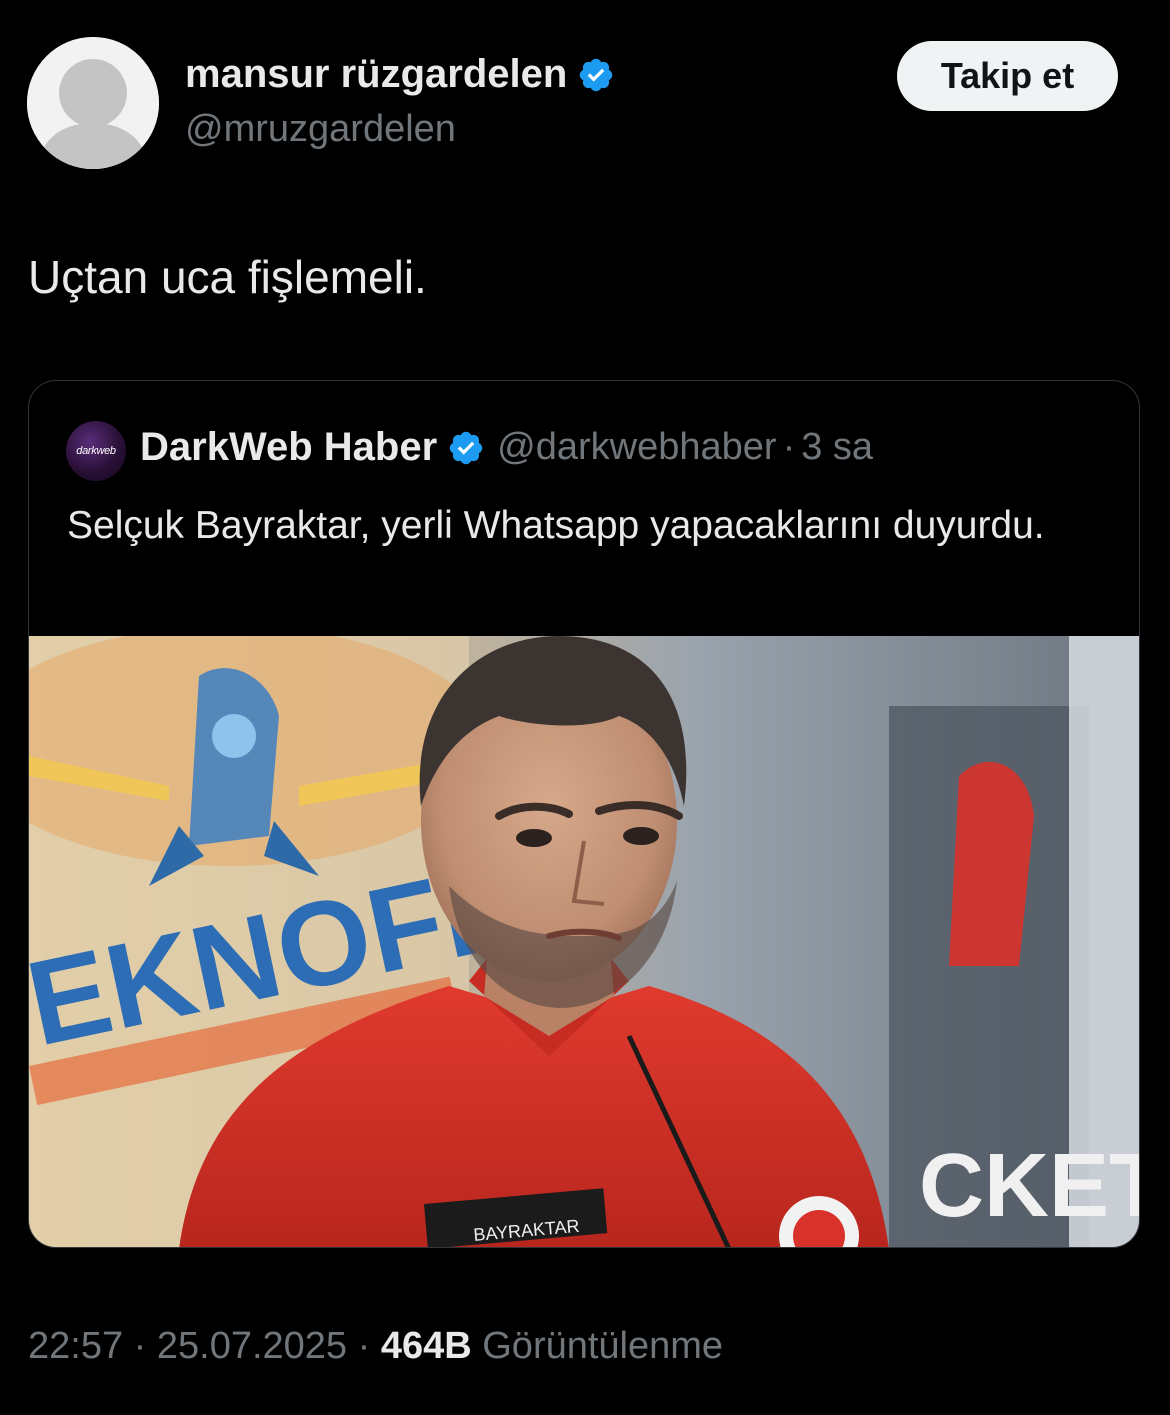 The width and height of the screenshot is (1170, 1415). Describe the element at coordinates (603, 1346) in the screenshot. I see `views-label: Görüntülenme` at that location.